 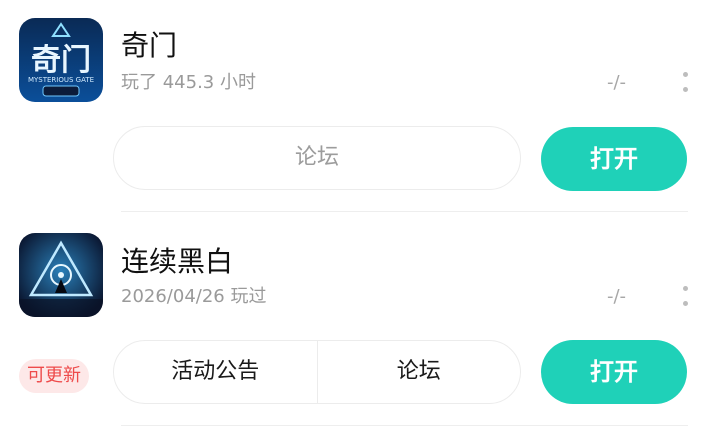 I want to click on game-title: 连续黑白, so click(x=177, y=261).